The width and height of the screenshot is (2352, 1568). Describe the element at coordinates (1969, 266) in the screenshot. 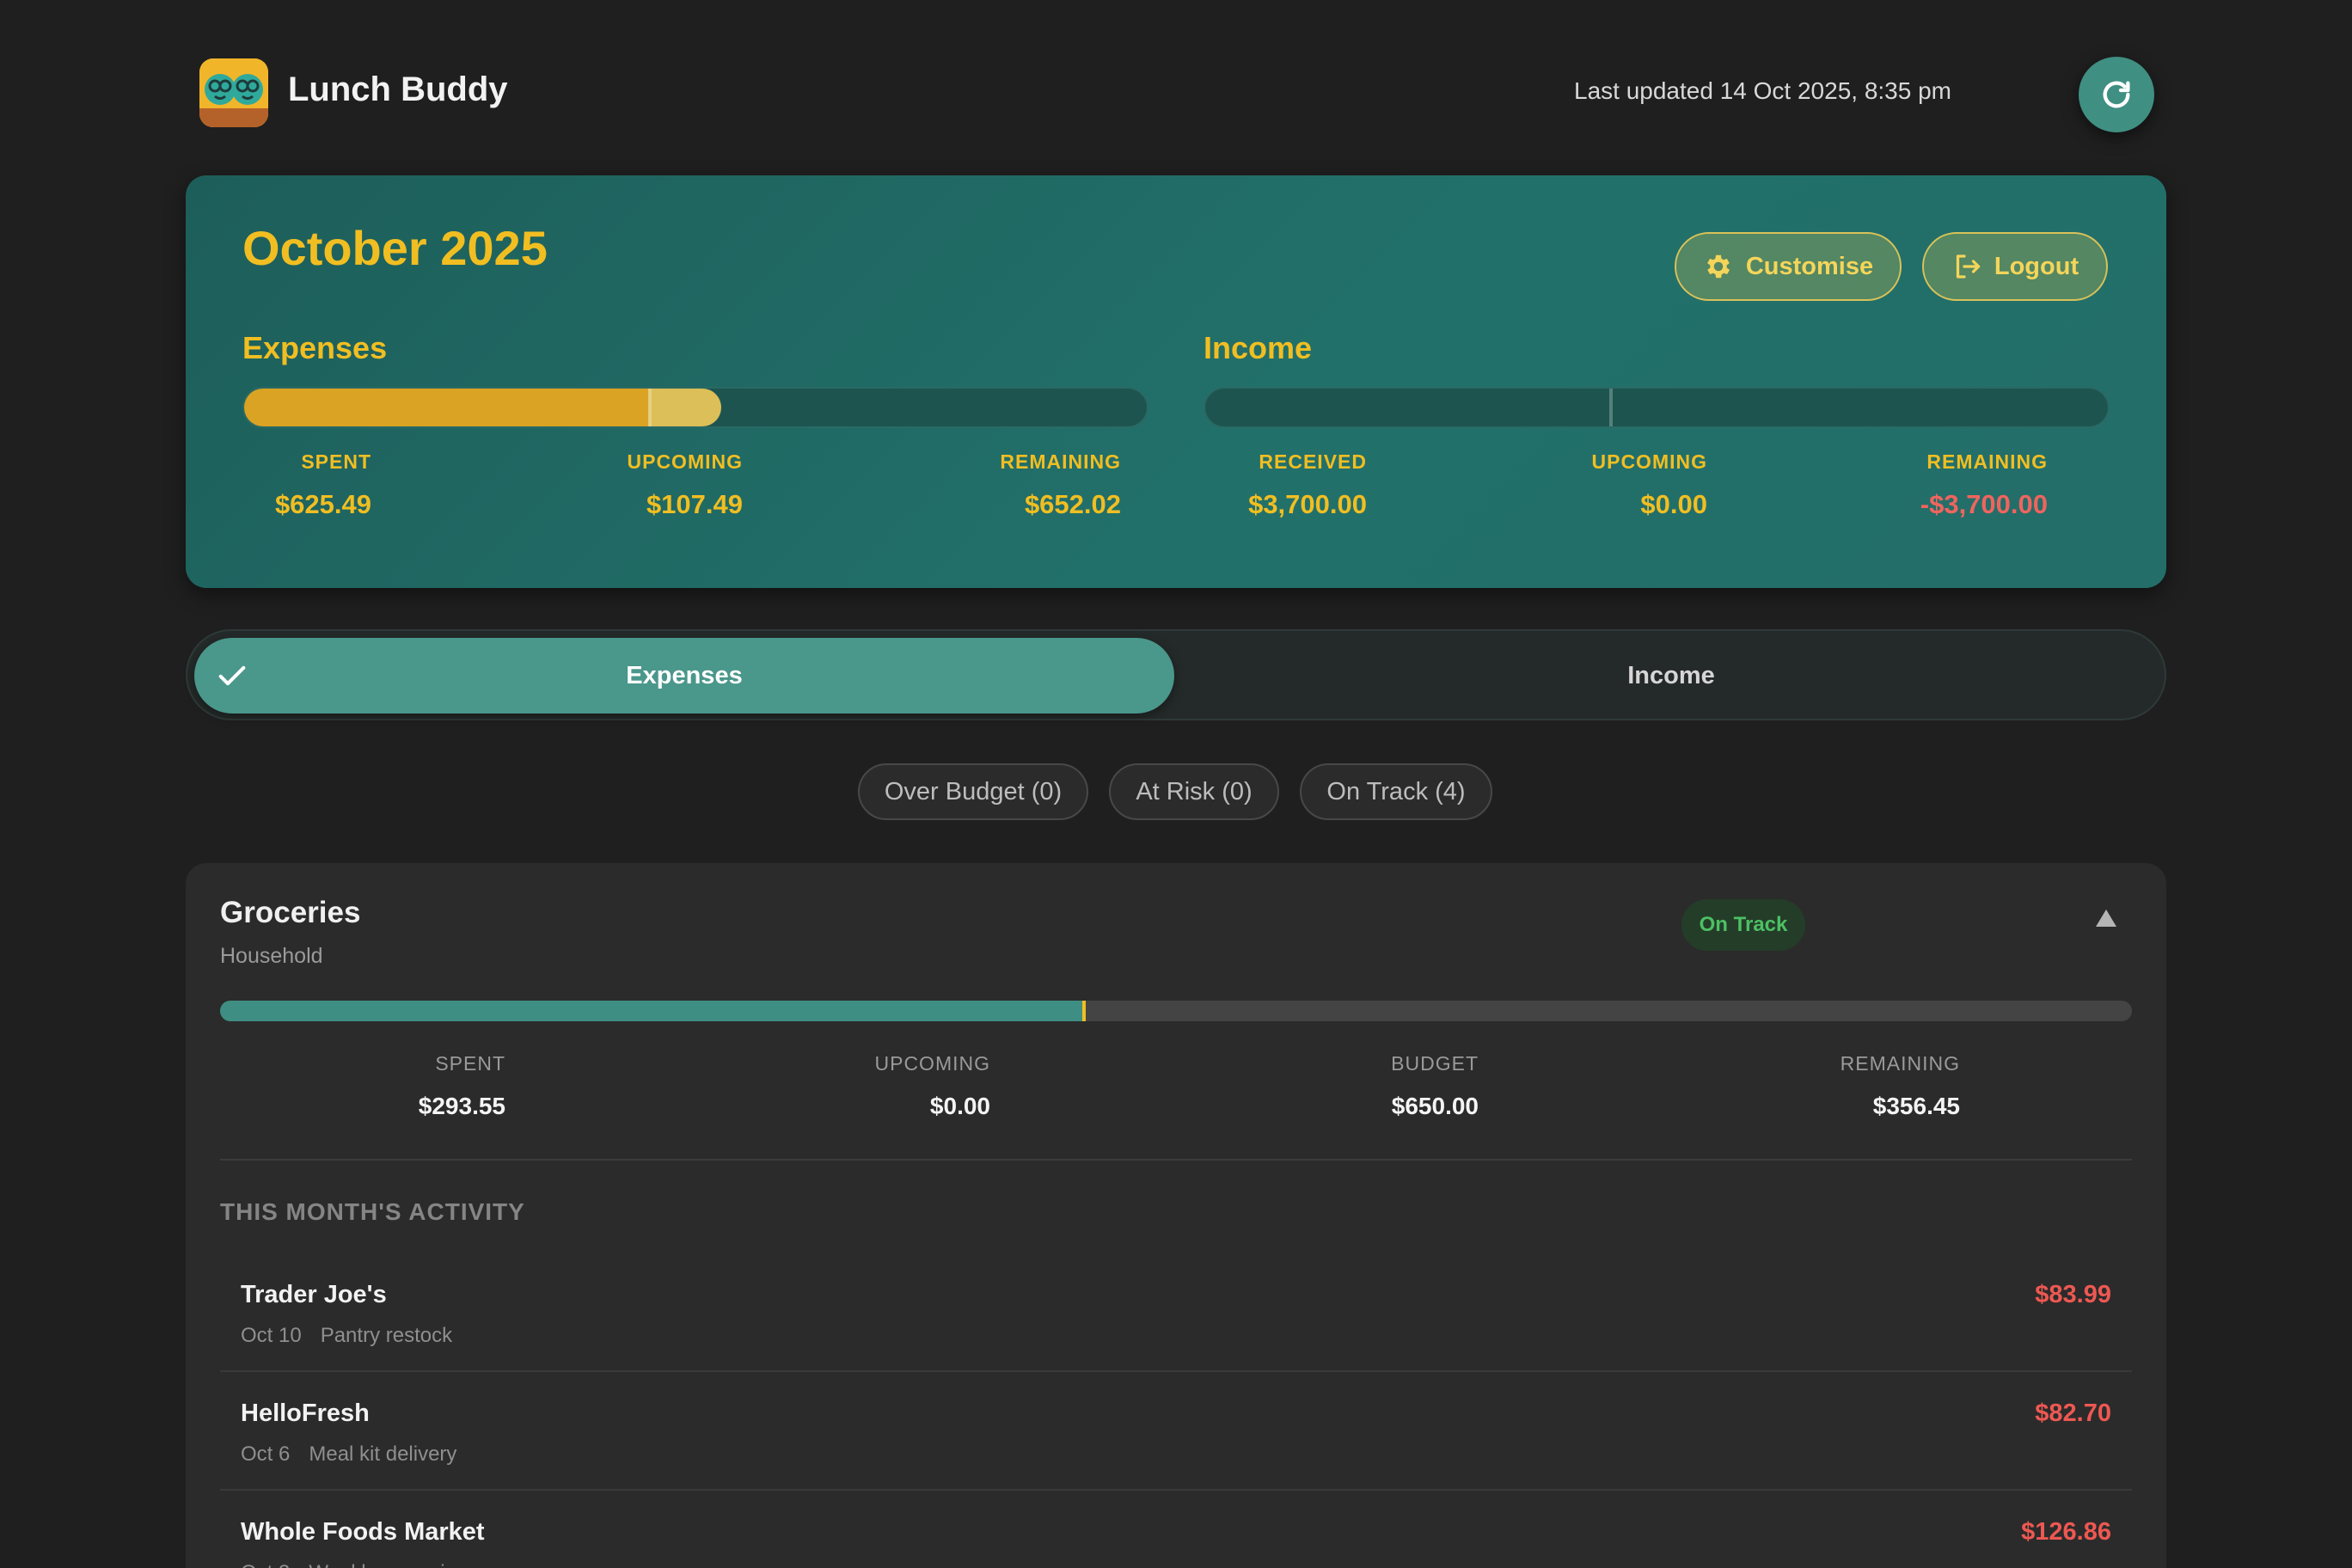

I see `logout-icon` at that location.